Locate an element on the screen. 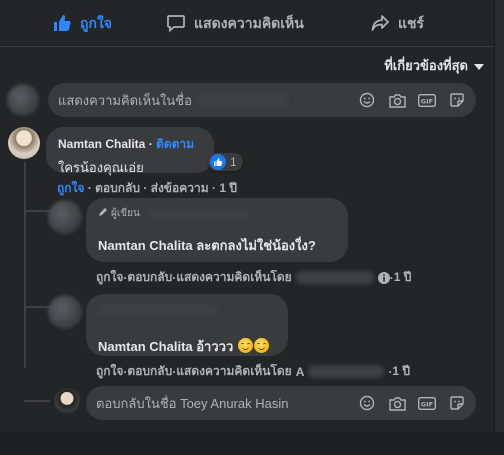 Image resolution: width=504 pixels, height=455 pixels. like-button: ถูกใจ is located at coordinates (82, 24).